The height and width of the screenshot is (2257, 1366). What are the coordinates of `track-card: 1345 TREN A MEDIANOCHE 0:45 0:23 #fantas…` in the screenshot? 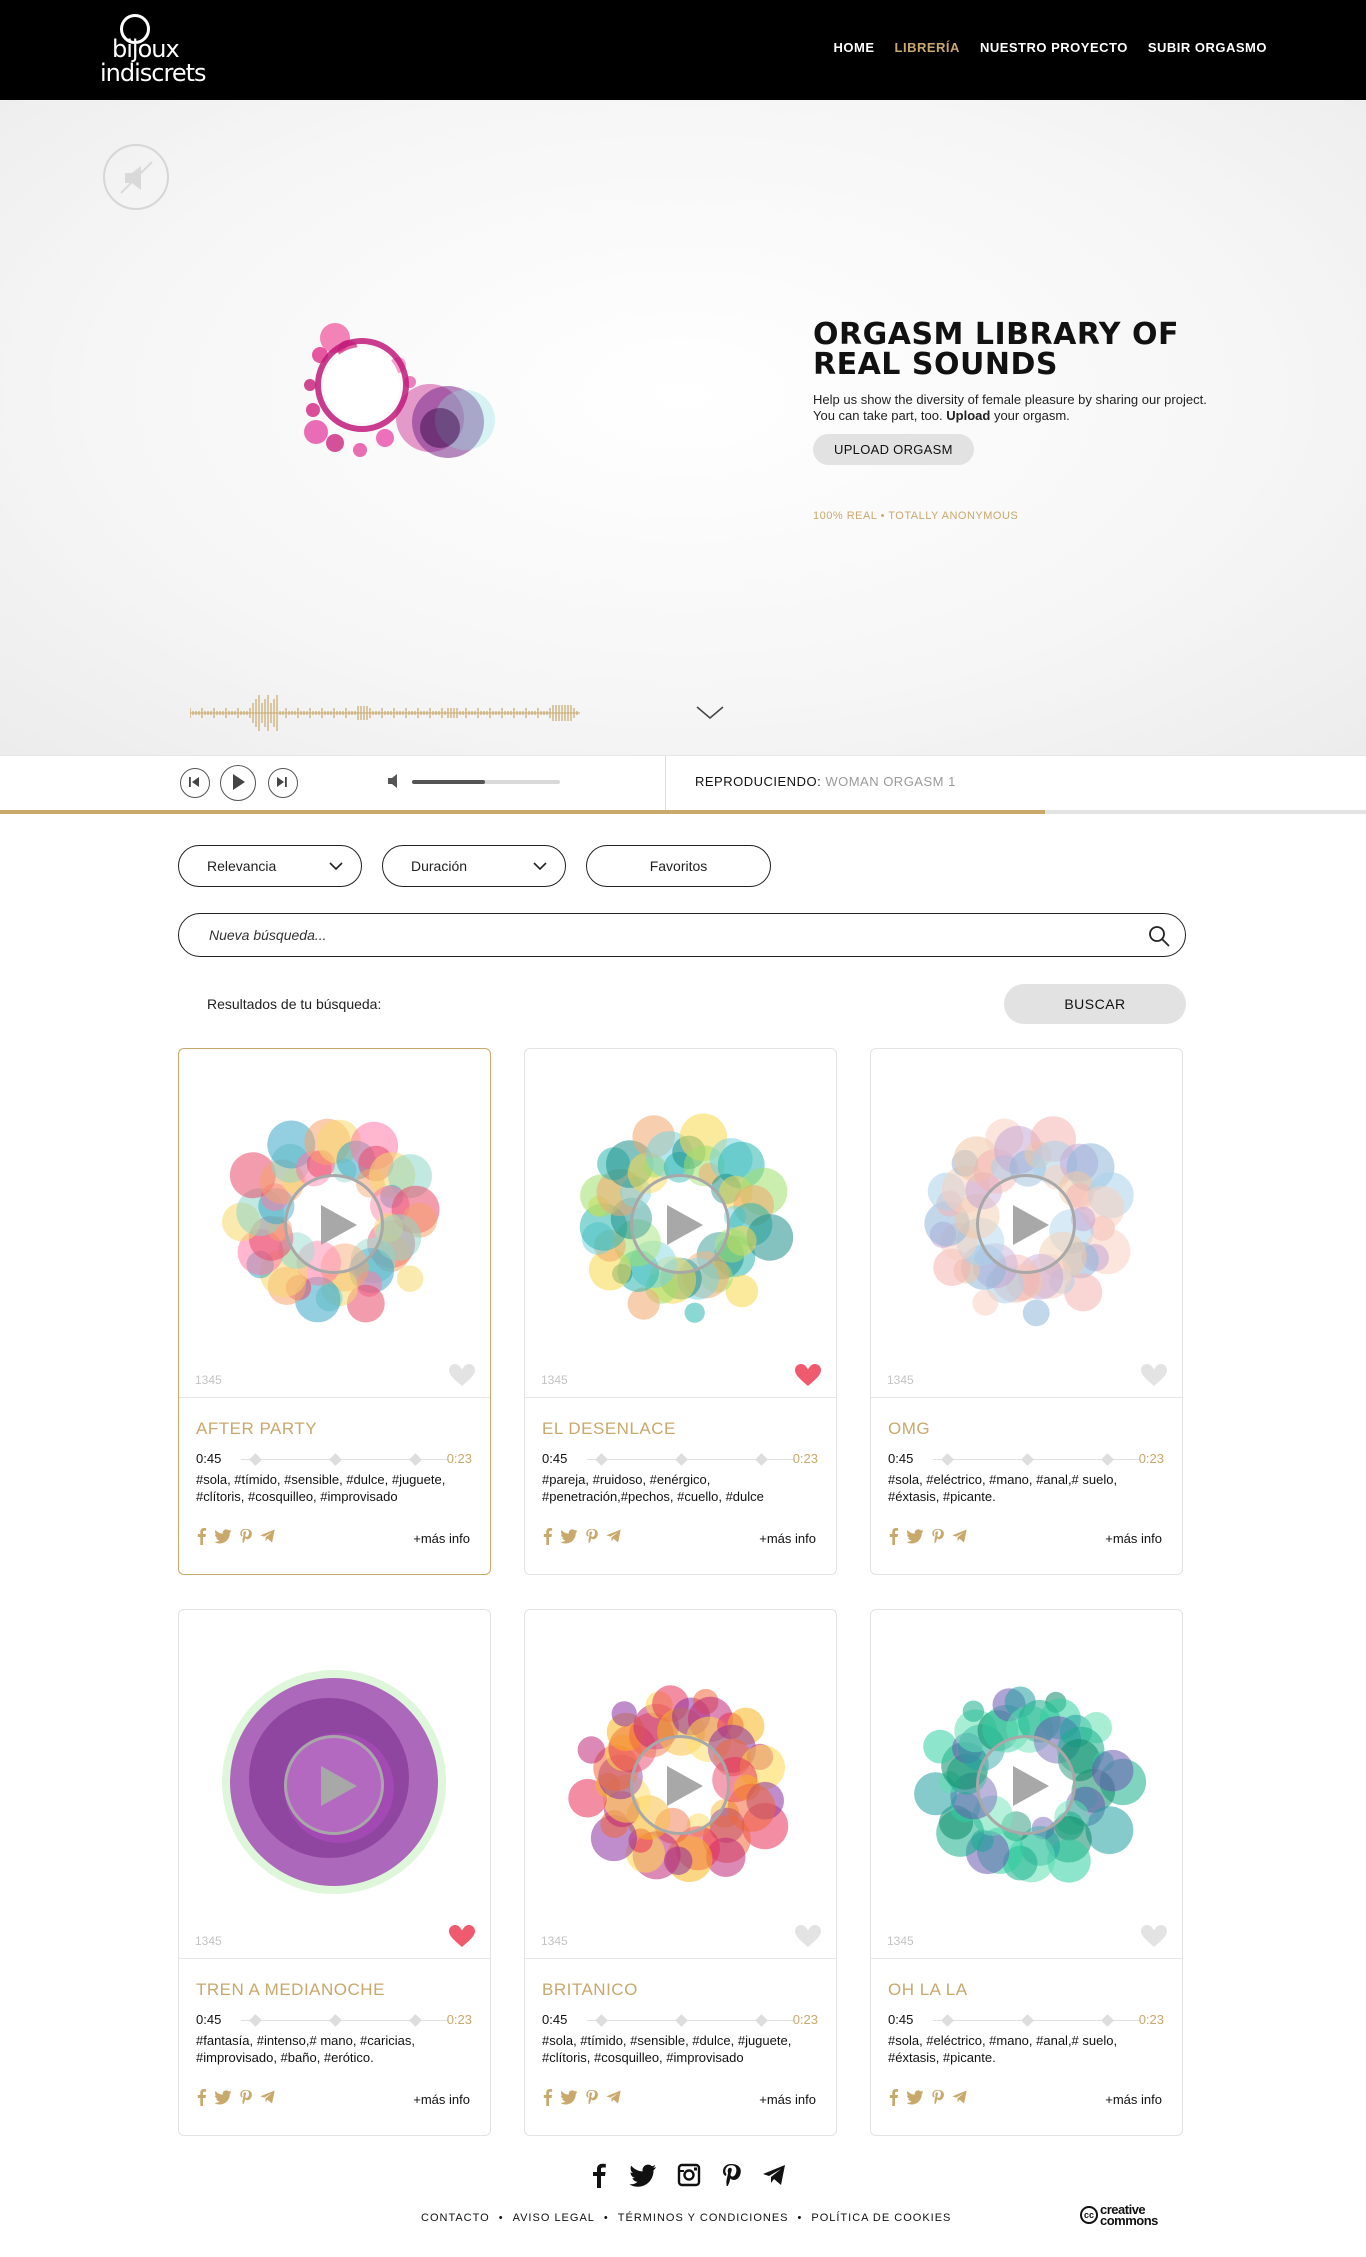 It's located at (334, 1872).